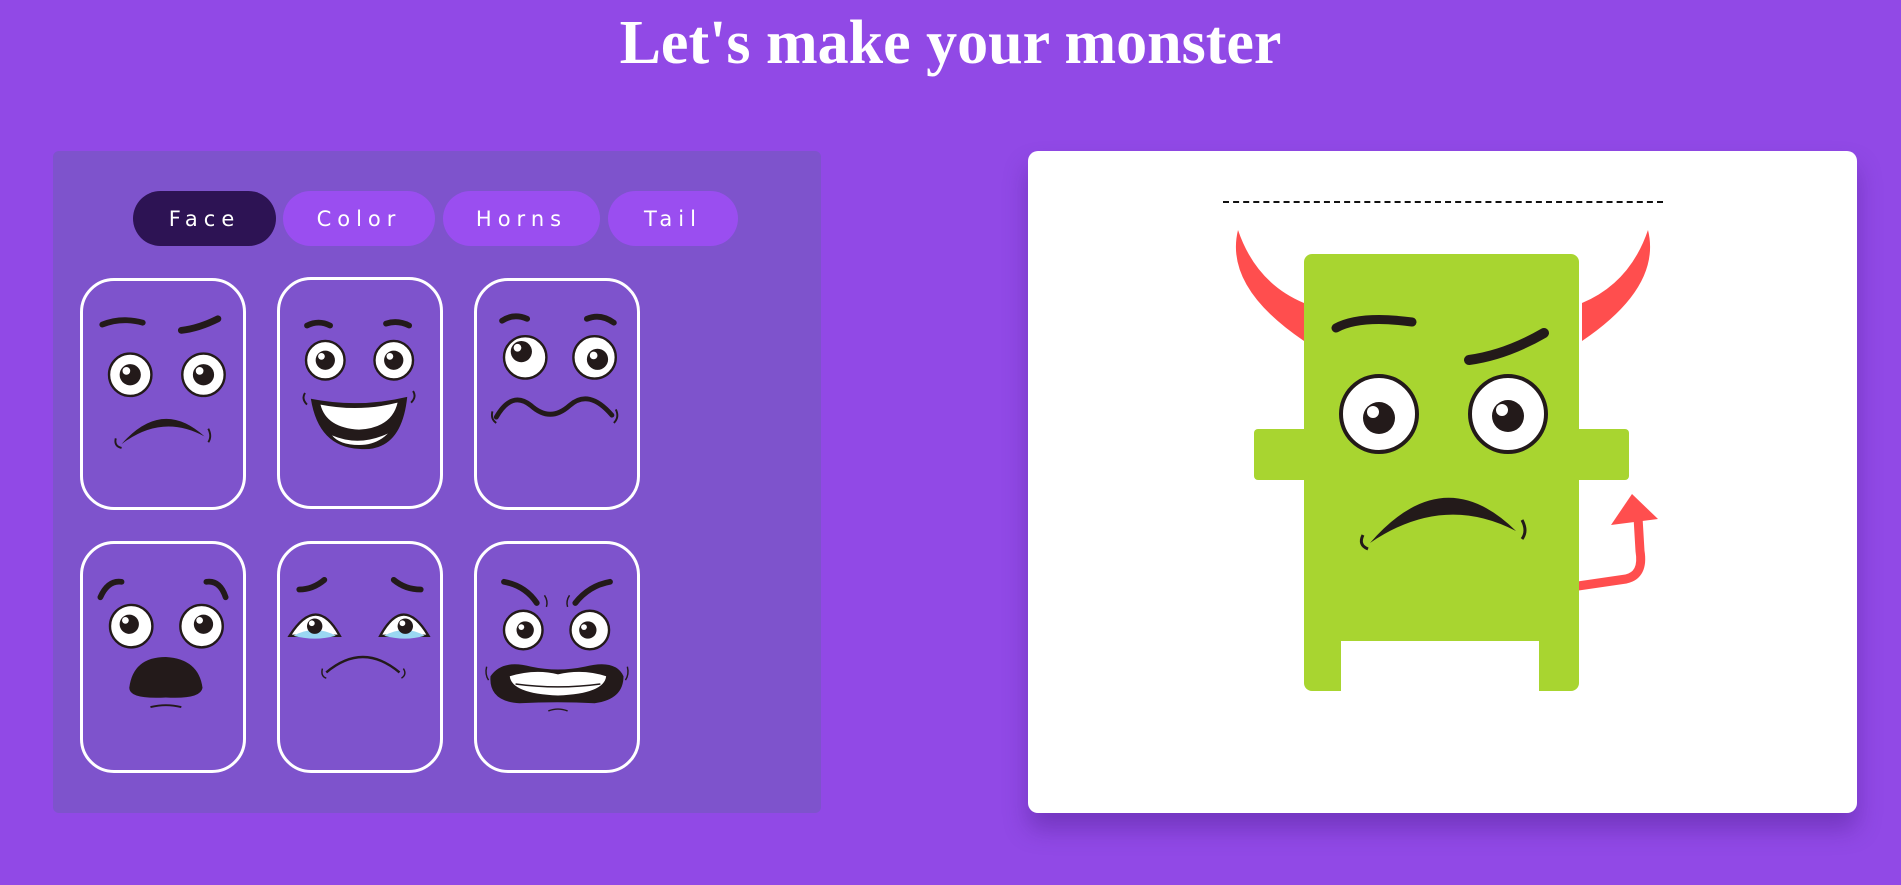 The image size is (1901, 885). Describe the element at coordinates (521, 218) in the screenshot. I see `tab-horns: Horns` at that location.